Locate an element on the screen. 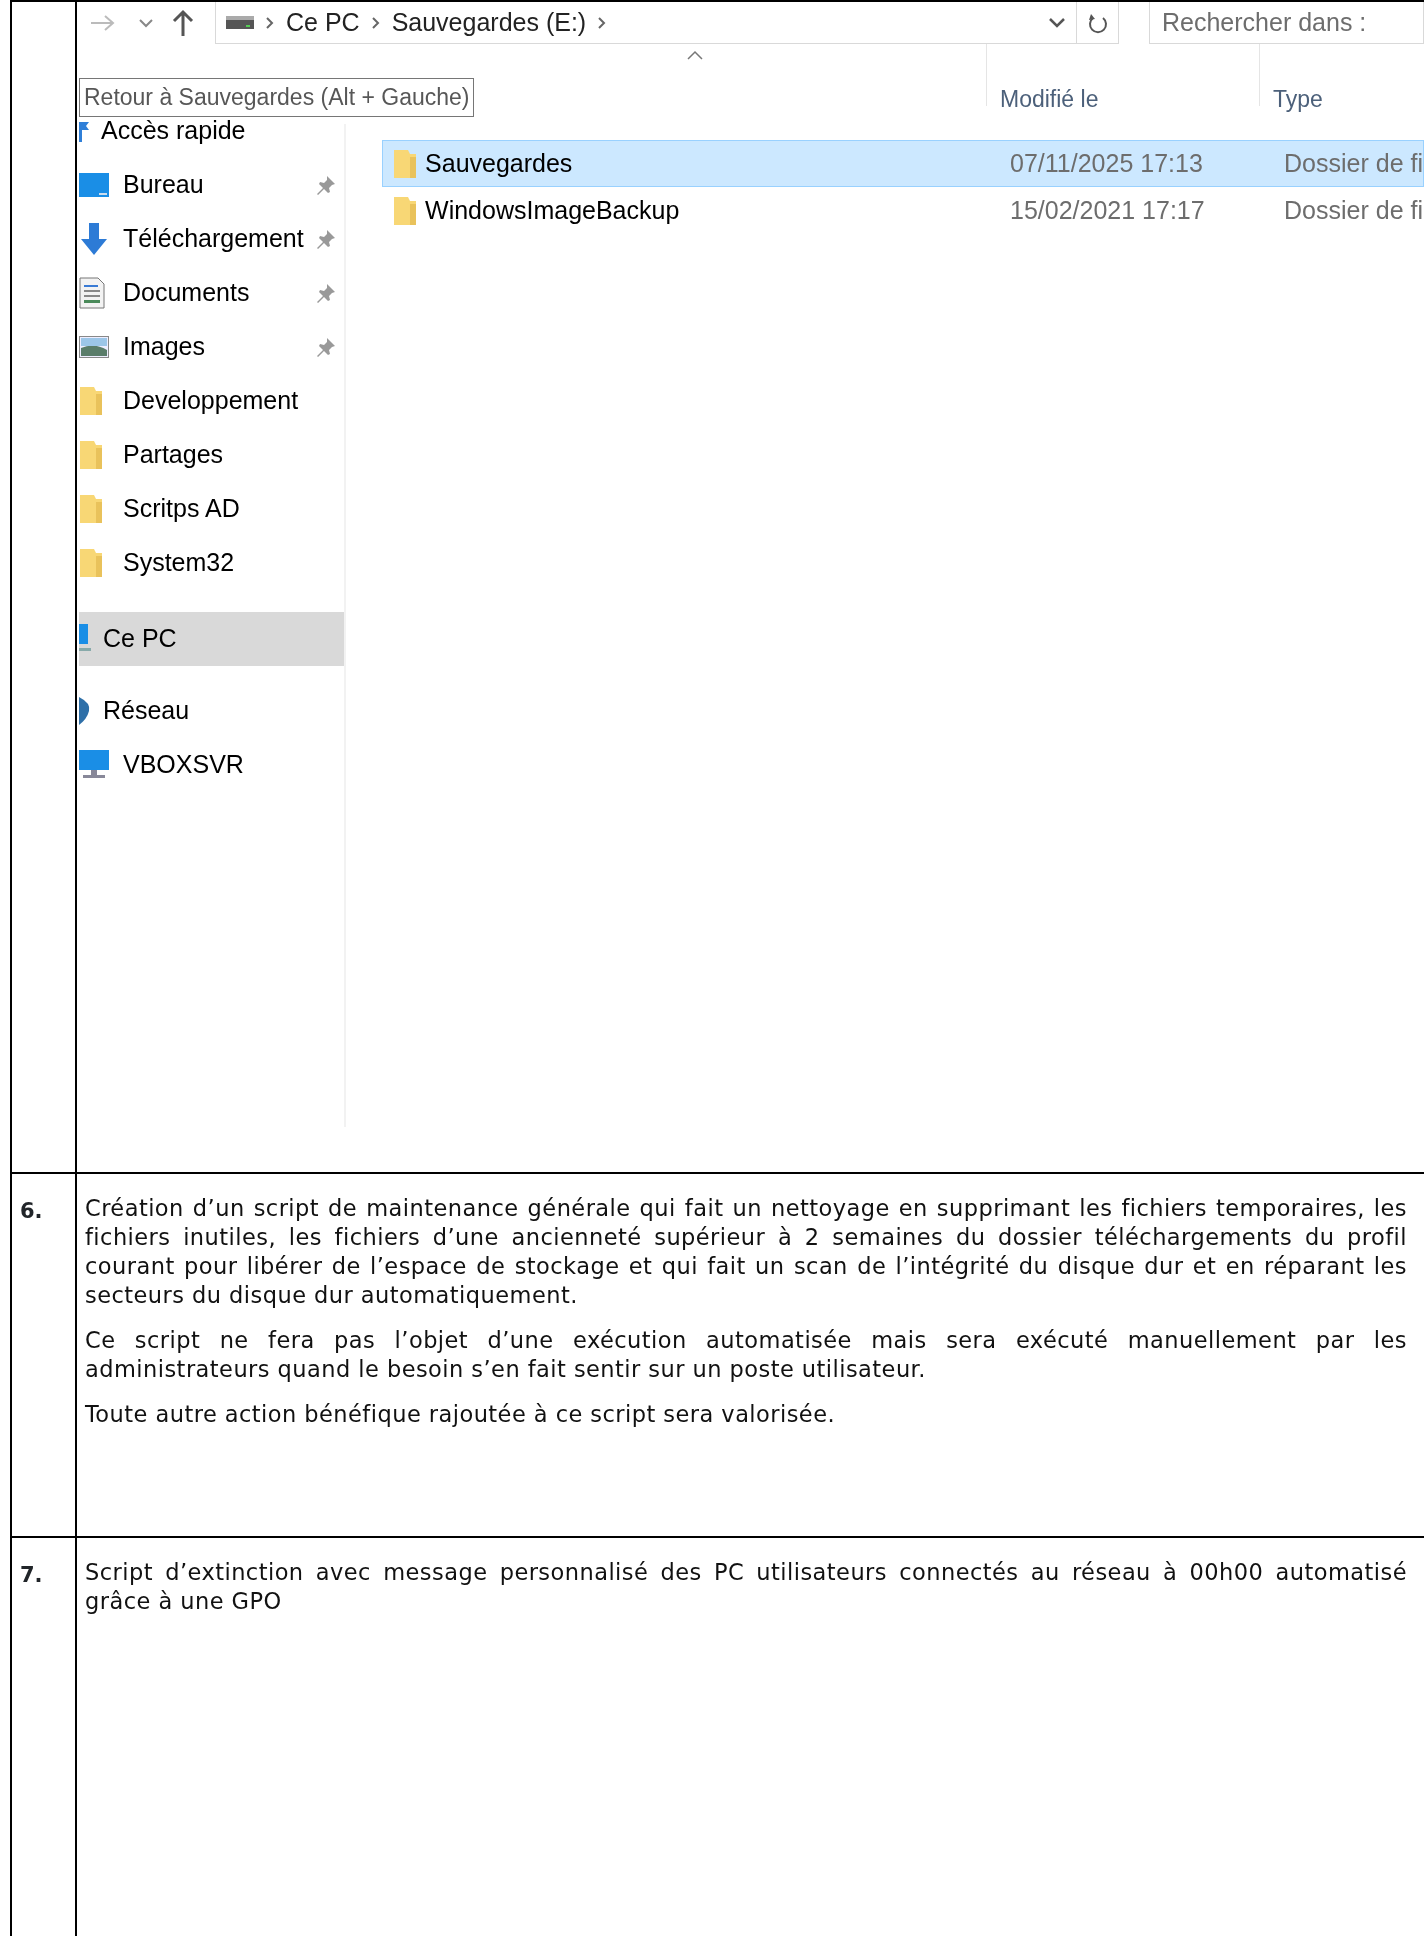  sidebar-item: Partages is located at coordinates (212, 455).